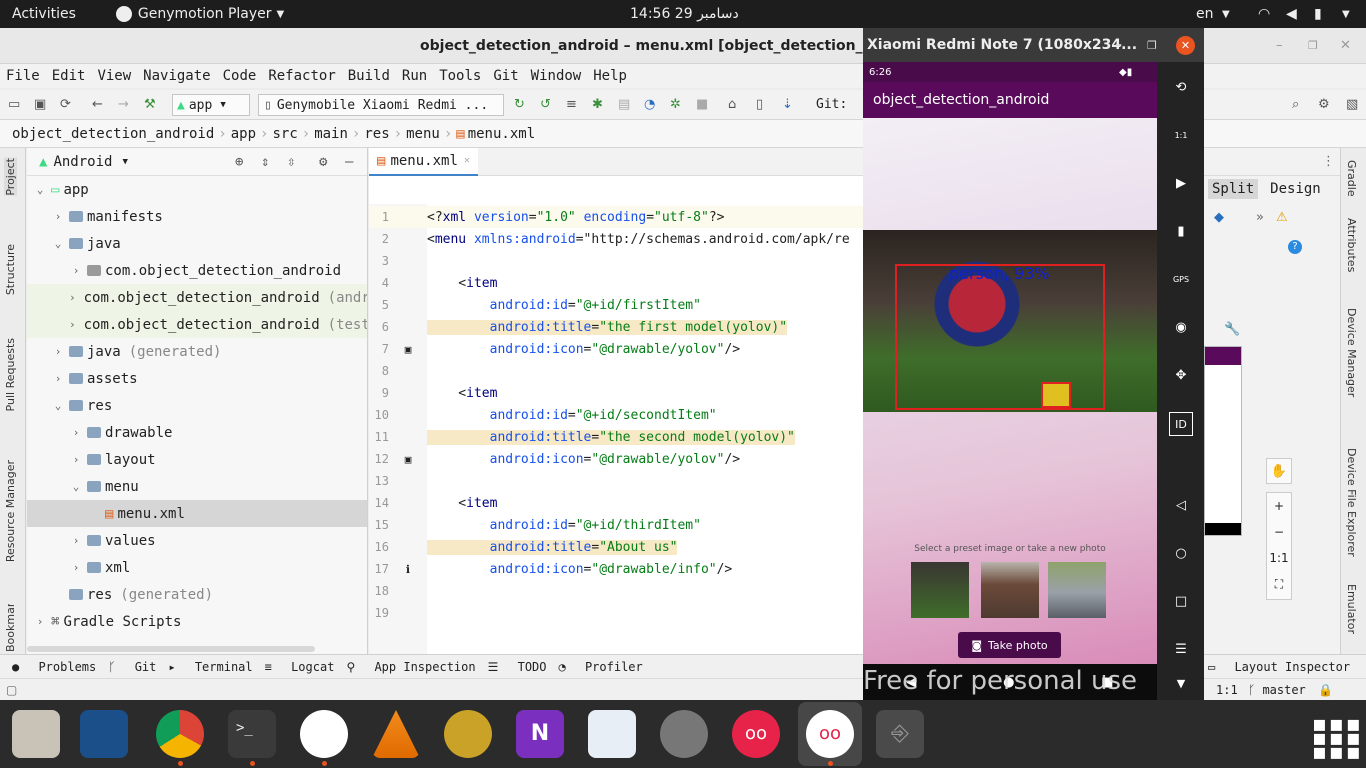 This screenshot has height=768, width=1366. I want to click on code-line: 7 ▣ android:icon="@drawable/yolov"/>, so click(616, 349).